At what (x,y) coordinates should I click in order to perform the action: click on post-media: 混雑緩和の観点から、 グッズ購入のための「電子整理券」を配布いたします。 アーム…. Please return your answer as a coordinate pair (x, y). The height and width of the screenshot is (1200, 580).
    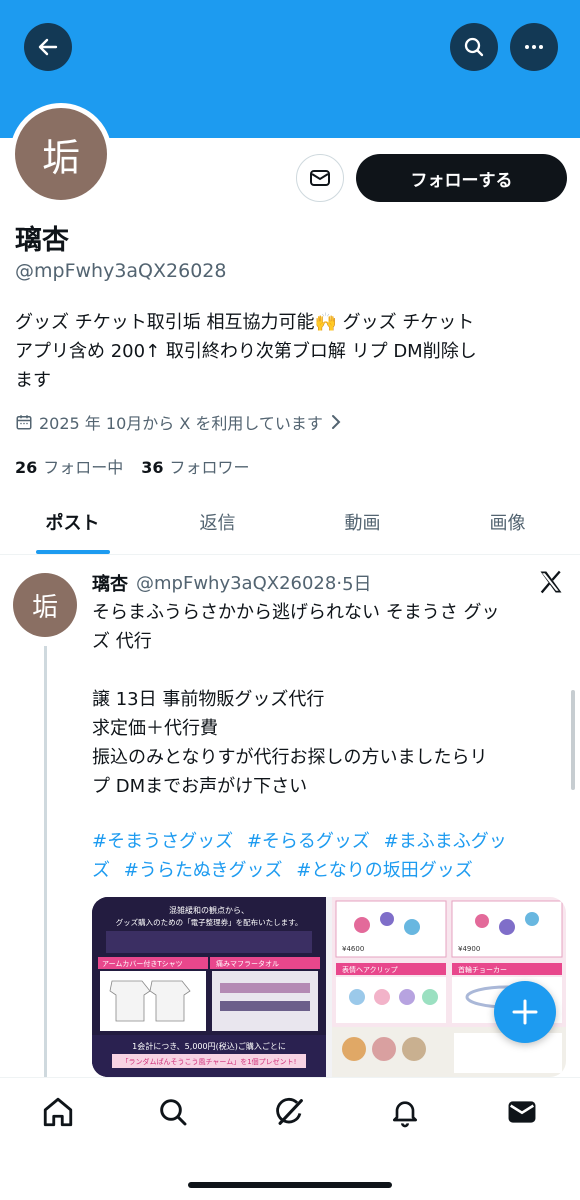
    Looking at the image, I should click on (329, 987).